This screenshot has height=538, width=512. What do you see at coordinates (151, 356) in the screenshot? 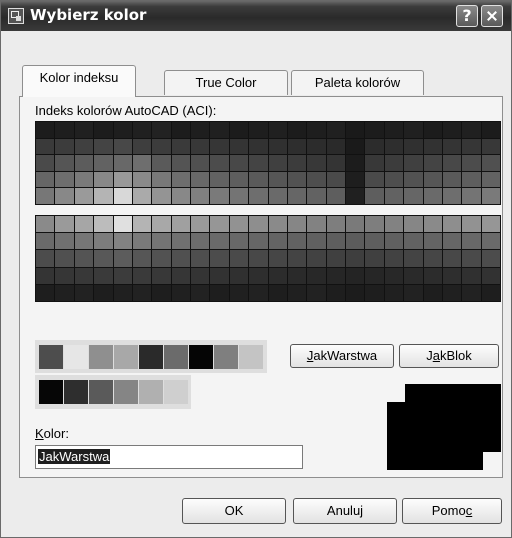
I see `standard-colors` at bounding box center [151, 356].